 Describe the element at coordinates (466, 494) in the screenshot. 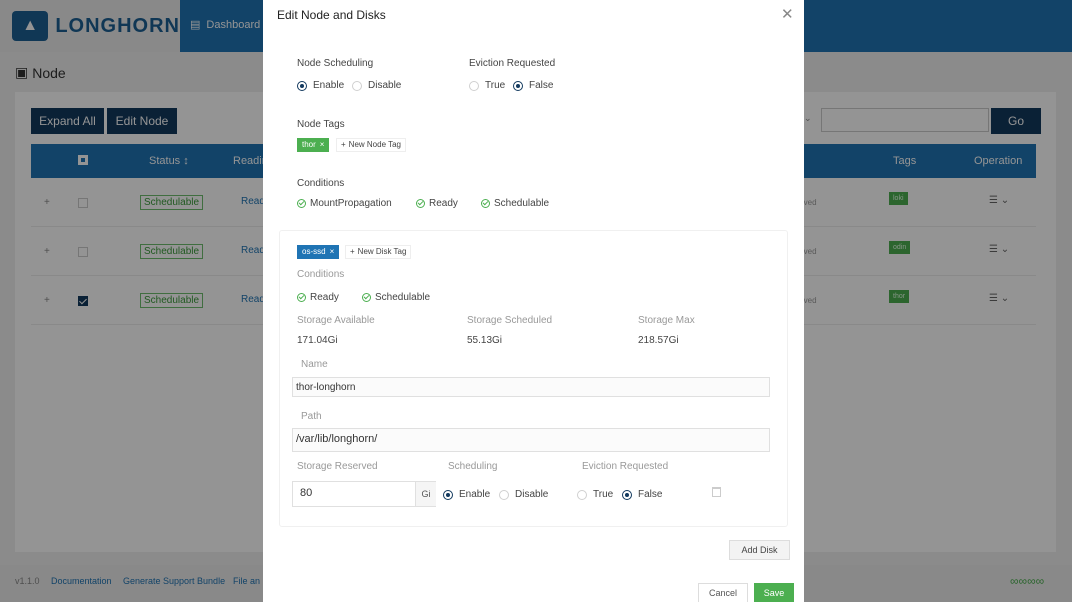

I see `disk-scheduling-enable-radio: Enable` at that location.